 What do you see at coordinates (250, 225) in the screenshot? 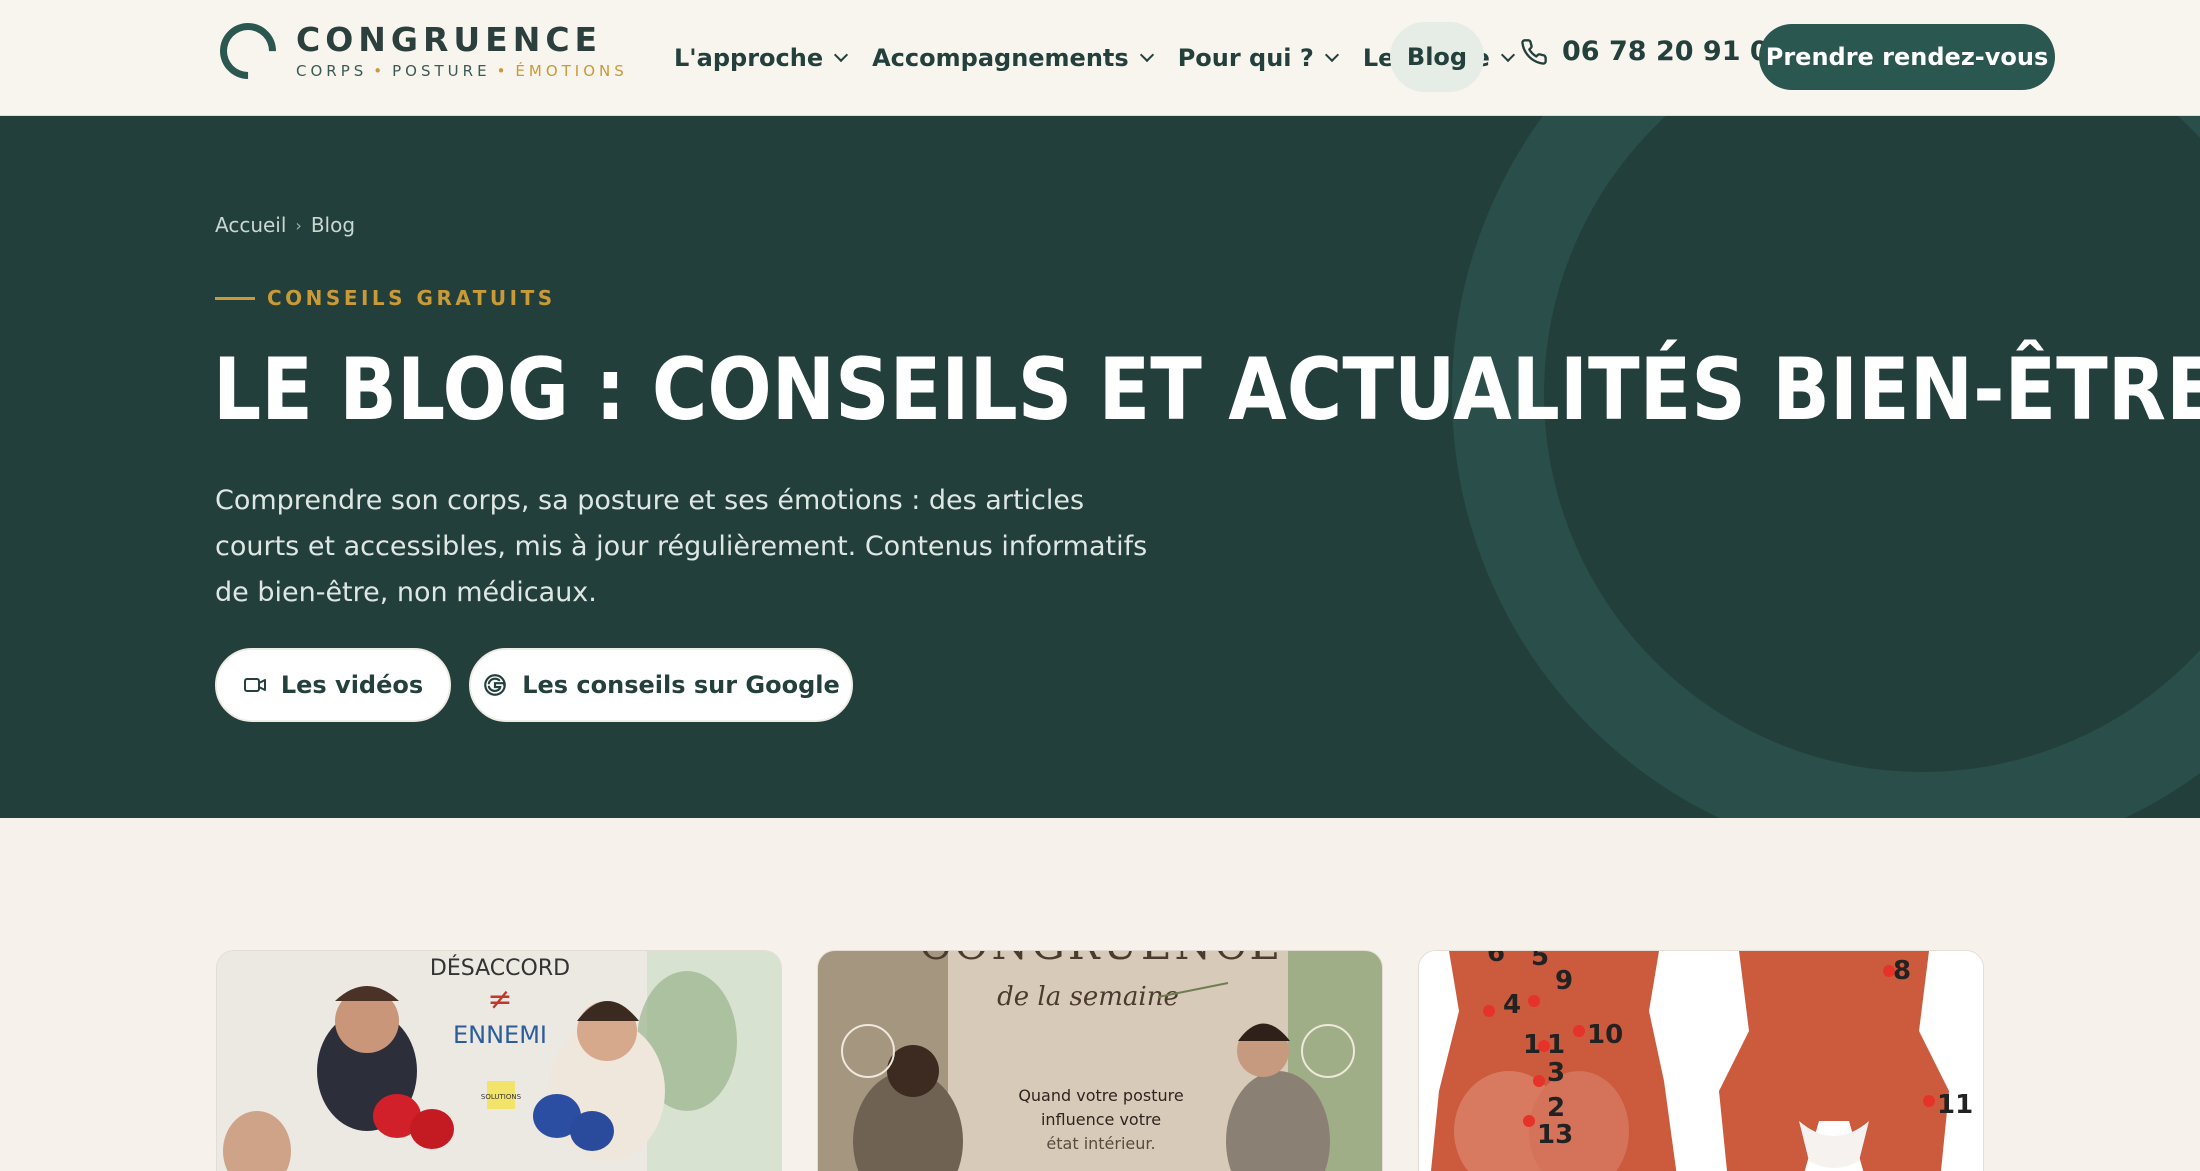
I see `breadcrumb-home: Accueil` at bounding box center [250, 225].